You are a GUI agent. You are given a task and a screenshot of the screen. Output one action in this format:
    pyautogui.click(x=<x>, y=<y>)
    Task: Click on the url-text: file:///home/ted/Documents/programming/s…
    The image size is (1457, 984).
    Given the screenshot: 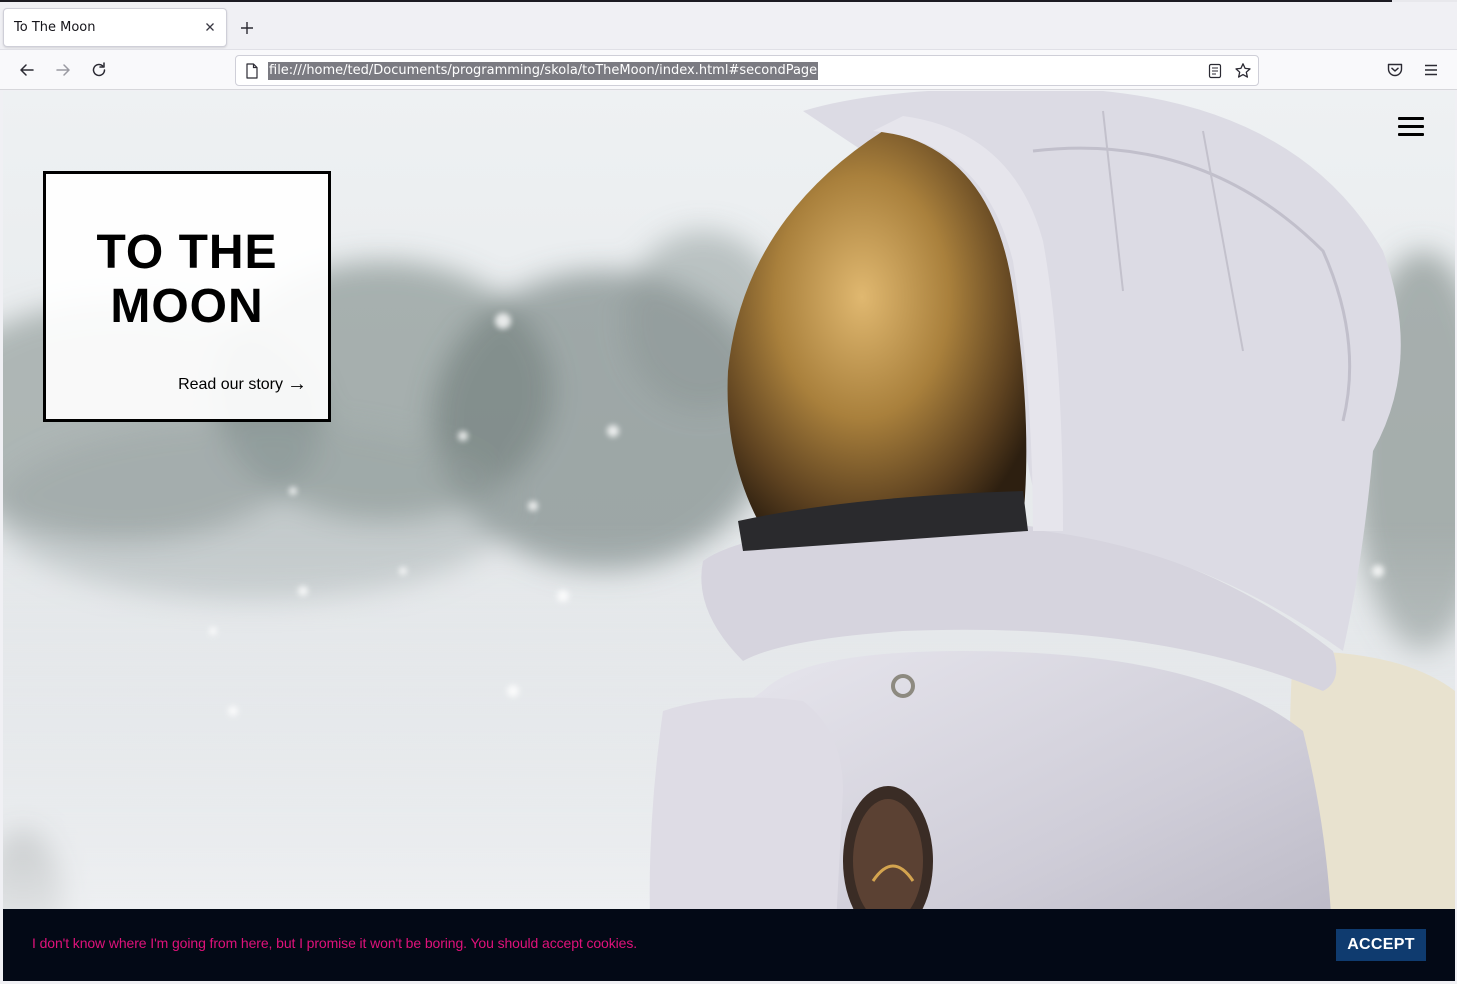 What is the action you would take?
    pyautogui.click(x=543, y=71)
    